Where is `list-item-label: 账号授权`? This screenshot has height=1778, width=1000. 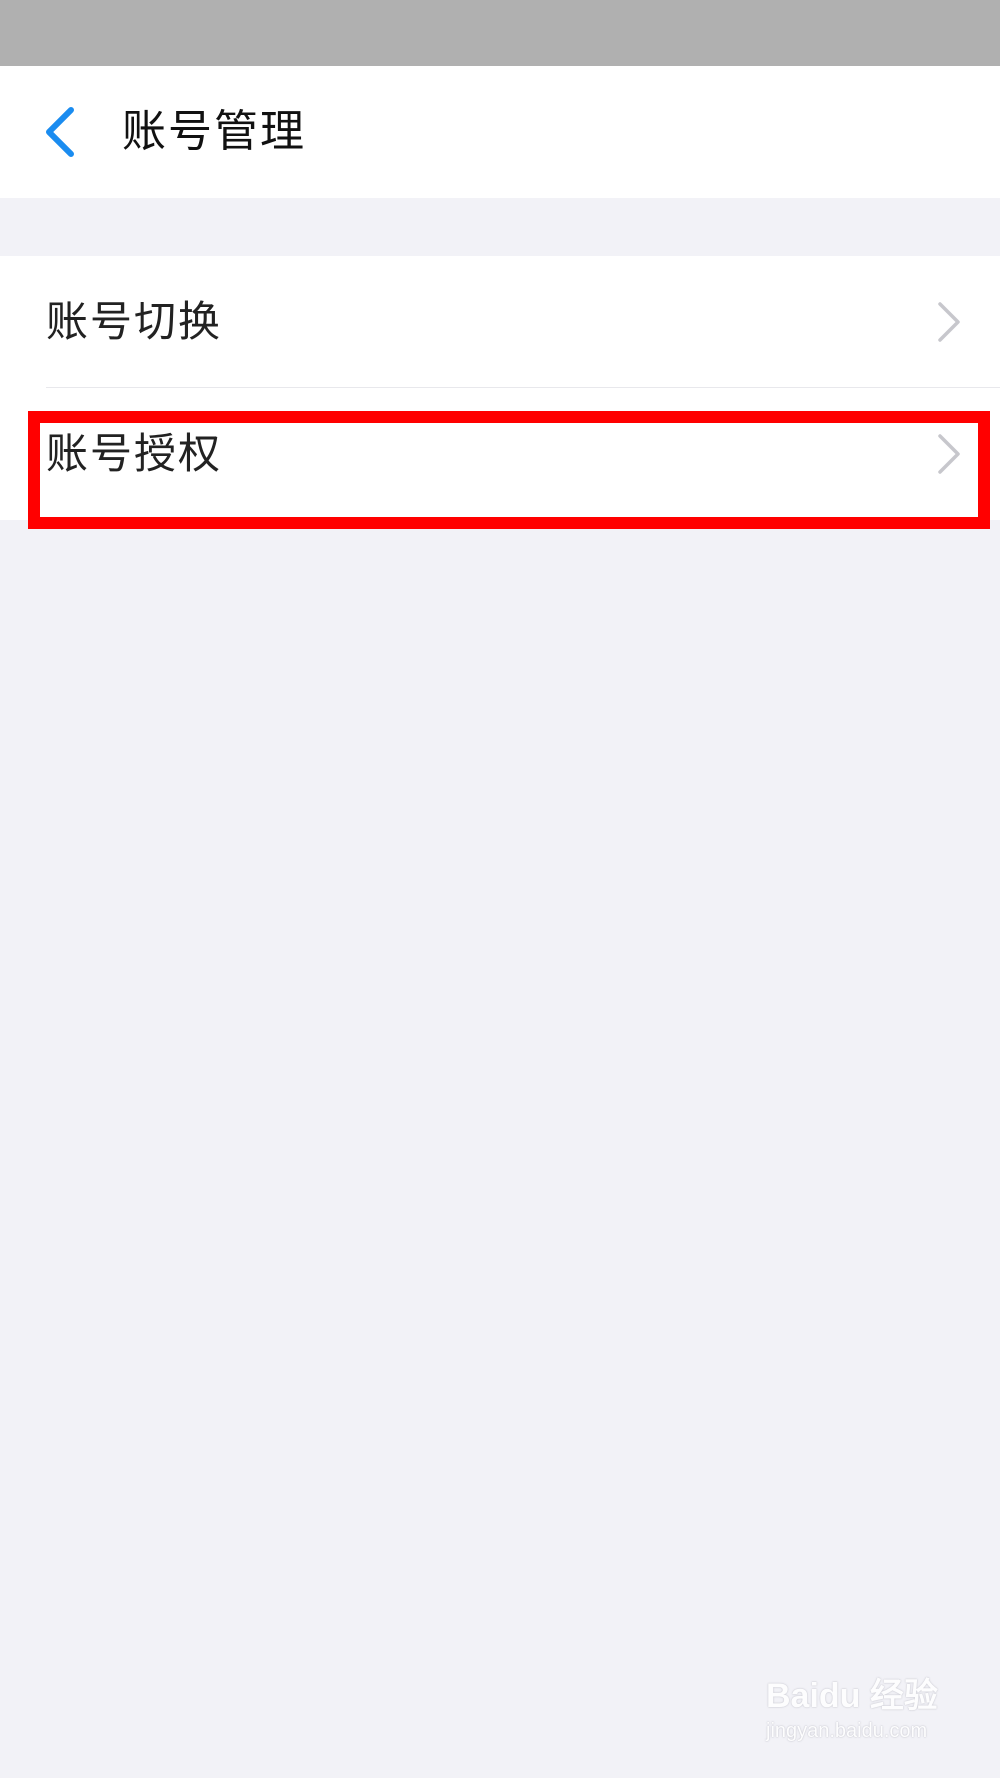 list-item-label: 账号授权 is located at coordinates (134, 453).